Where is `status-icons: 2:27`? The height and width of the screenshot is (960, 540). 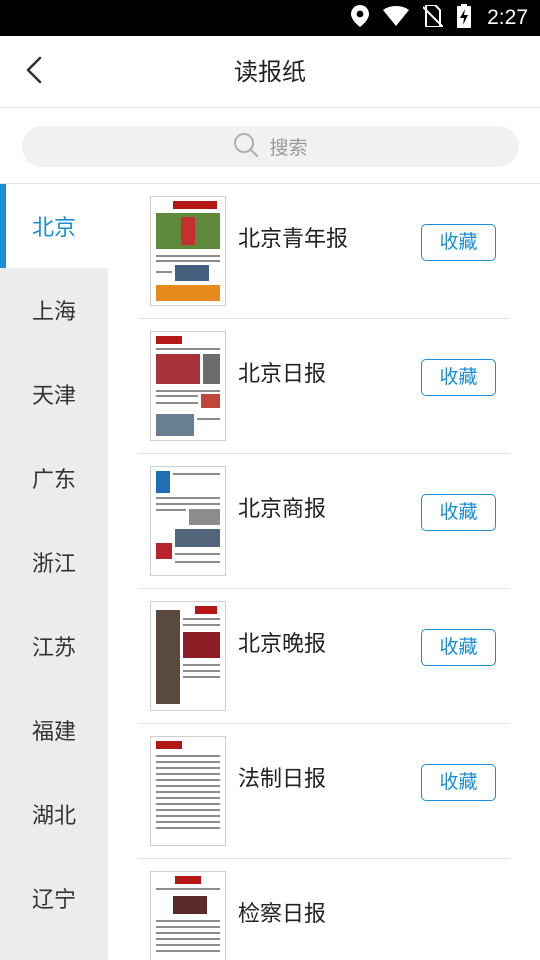
status-icons: 2:27 is located at coordinates (439, 18).